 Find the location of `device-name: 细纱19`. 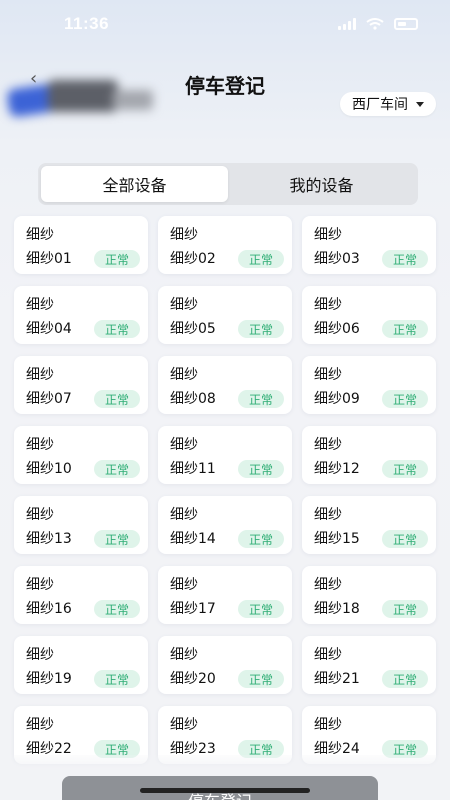

device-name: 细纱19 is located at coordinates (49, 679).